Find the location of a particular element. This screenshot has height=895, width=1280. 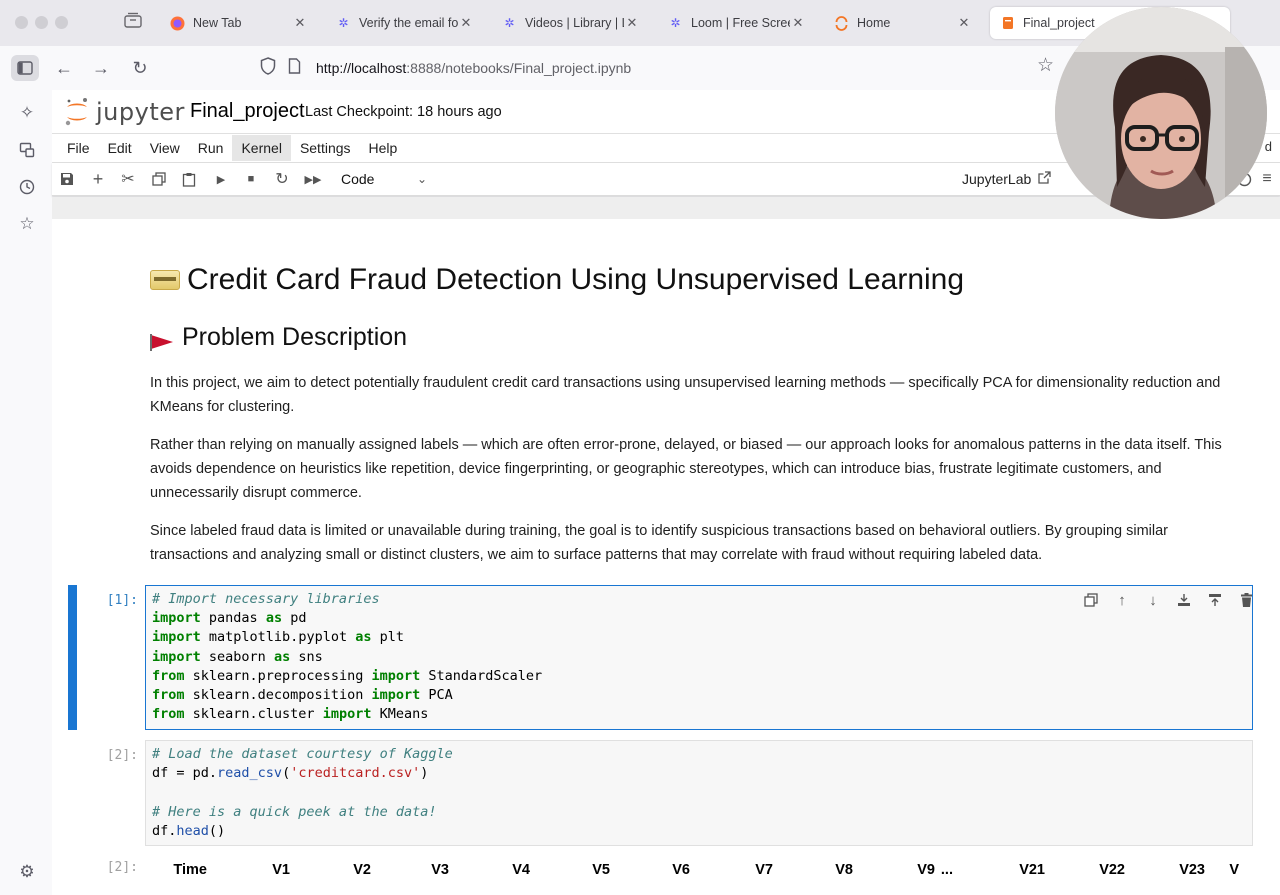

column-header: V3 is located at coordinates (440, 870).